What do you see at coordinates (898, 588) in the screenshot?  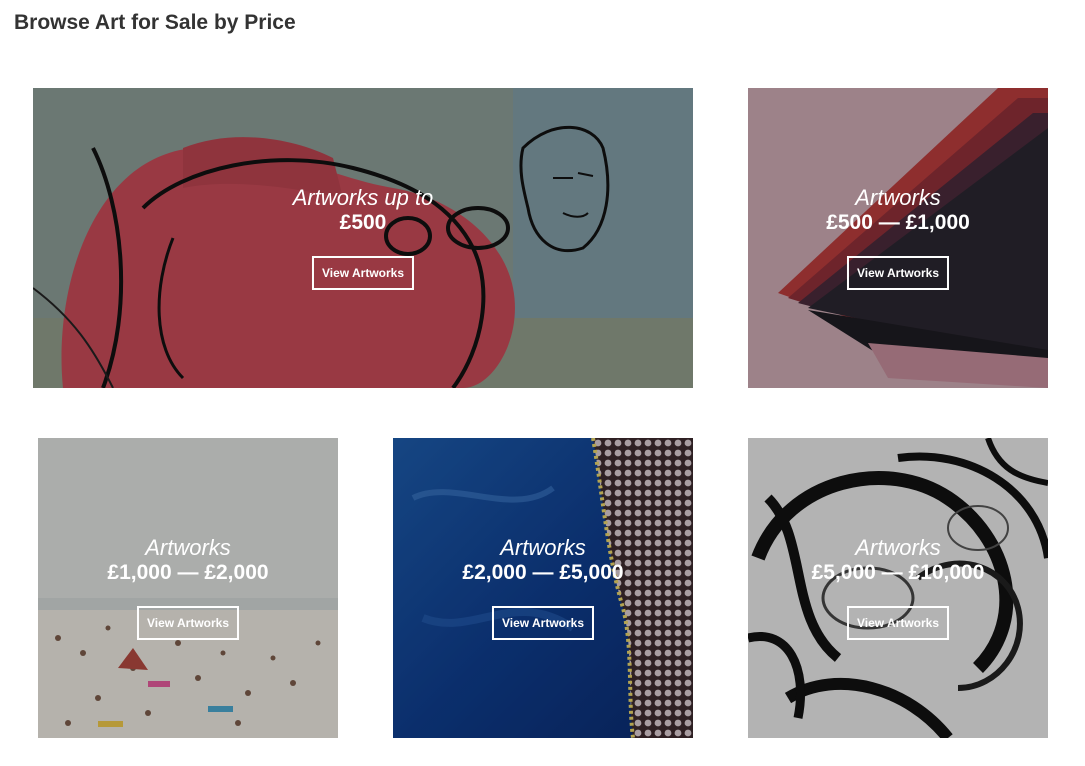 I see `price-card-5000-10000: Artworks £5,000 — £10,000 View Artworks` at bounding box center [898, 588].